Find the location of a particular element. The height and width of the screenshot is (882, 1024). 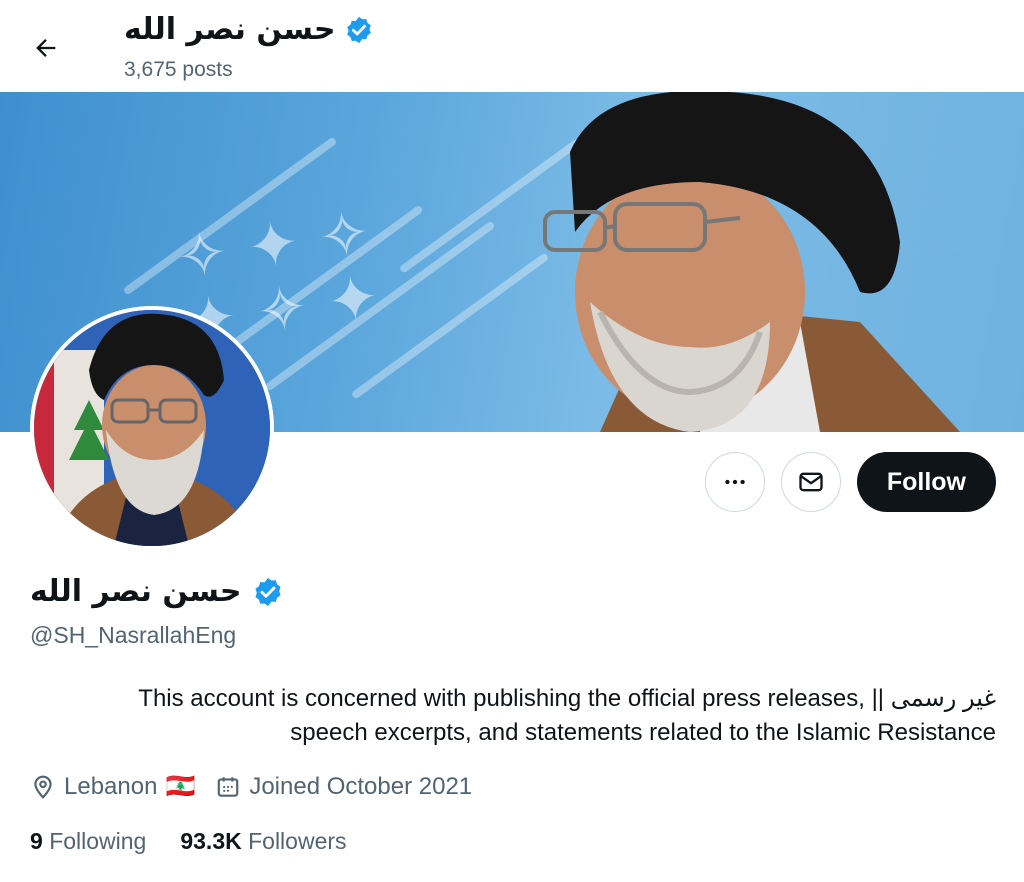

message-button is located at coordinates (810, 482).